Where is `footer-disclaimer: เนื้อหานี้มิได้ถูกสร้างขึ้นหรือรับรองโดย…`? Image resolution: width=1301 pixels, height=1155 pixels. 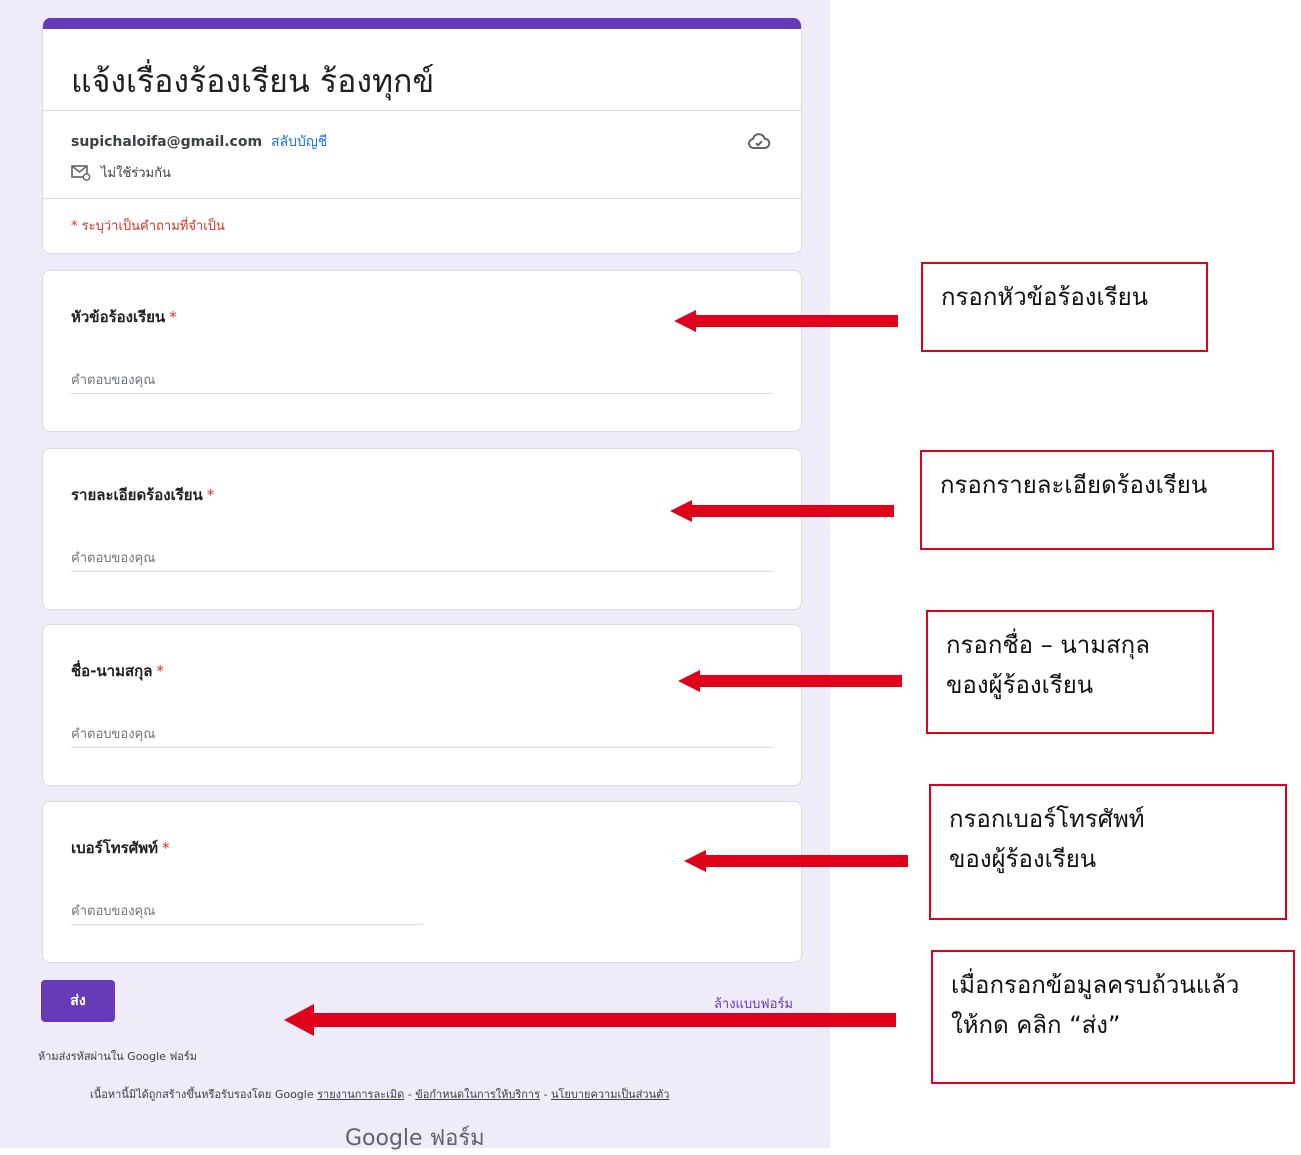 footer-disclaimer: เนื้อหานี้มิได้ถูกสร้างขึ้นหรือรับรองโดย… is located at coordinates (380, 1094).